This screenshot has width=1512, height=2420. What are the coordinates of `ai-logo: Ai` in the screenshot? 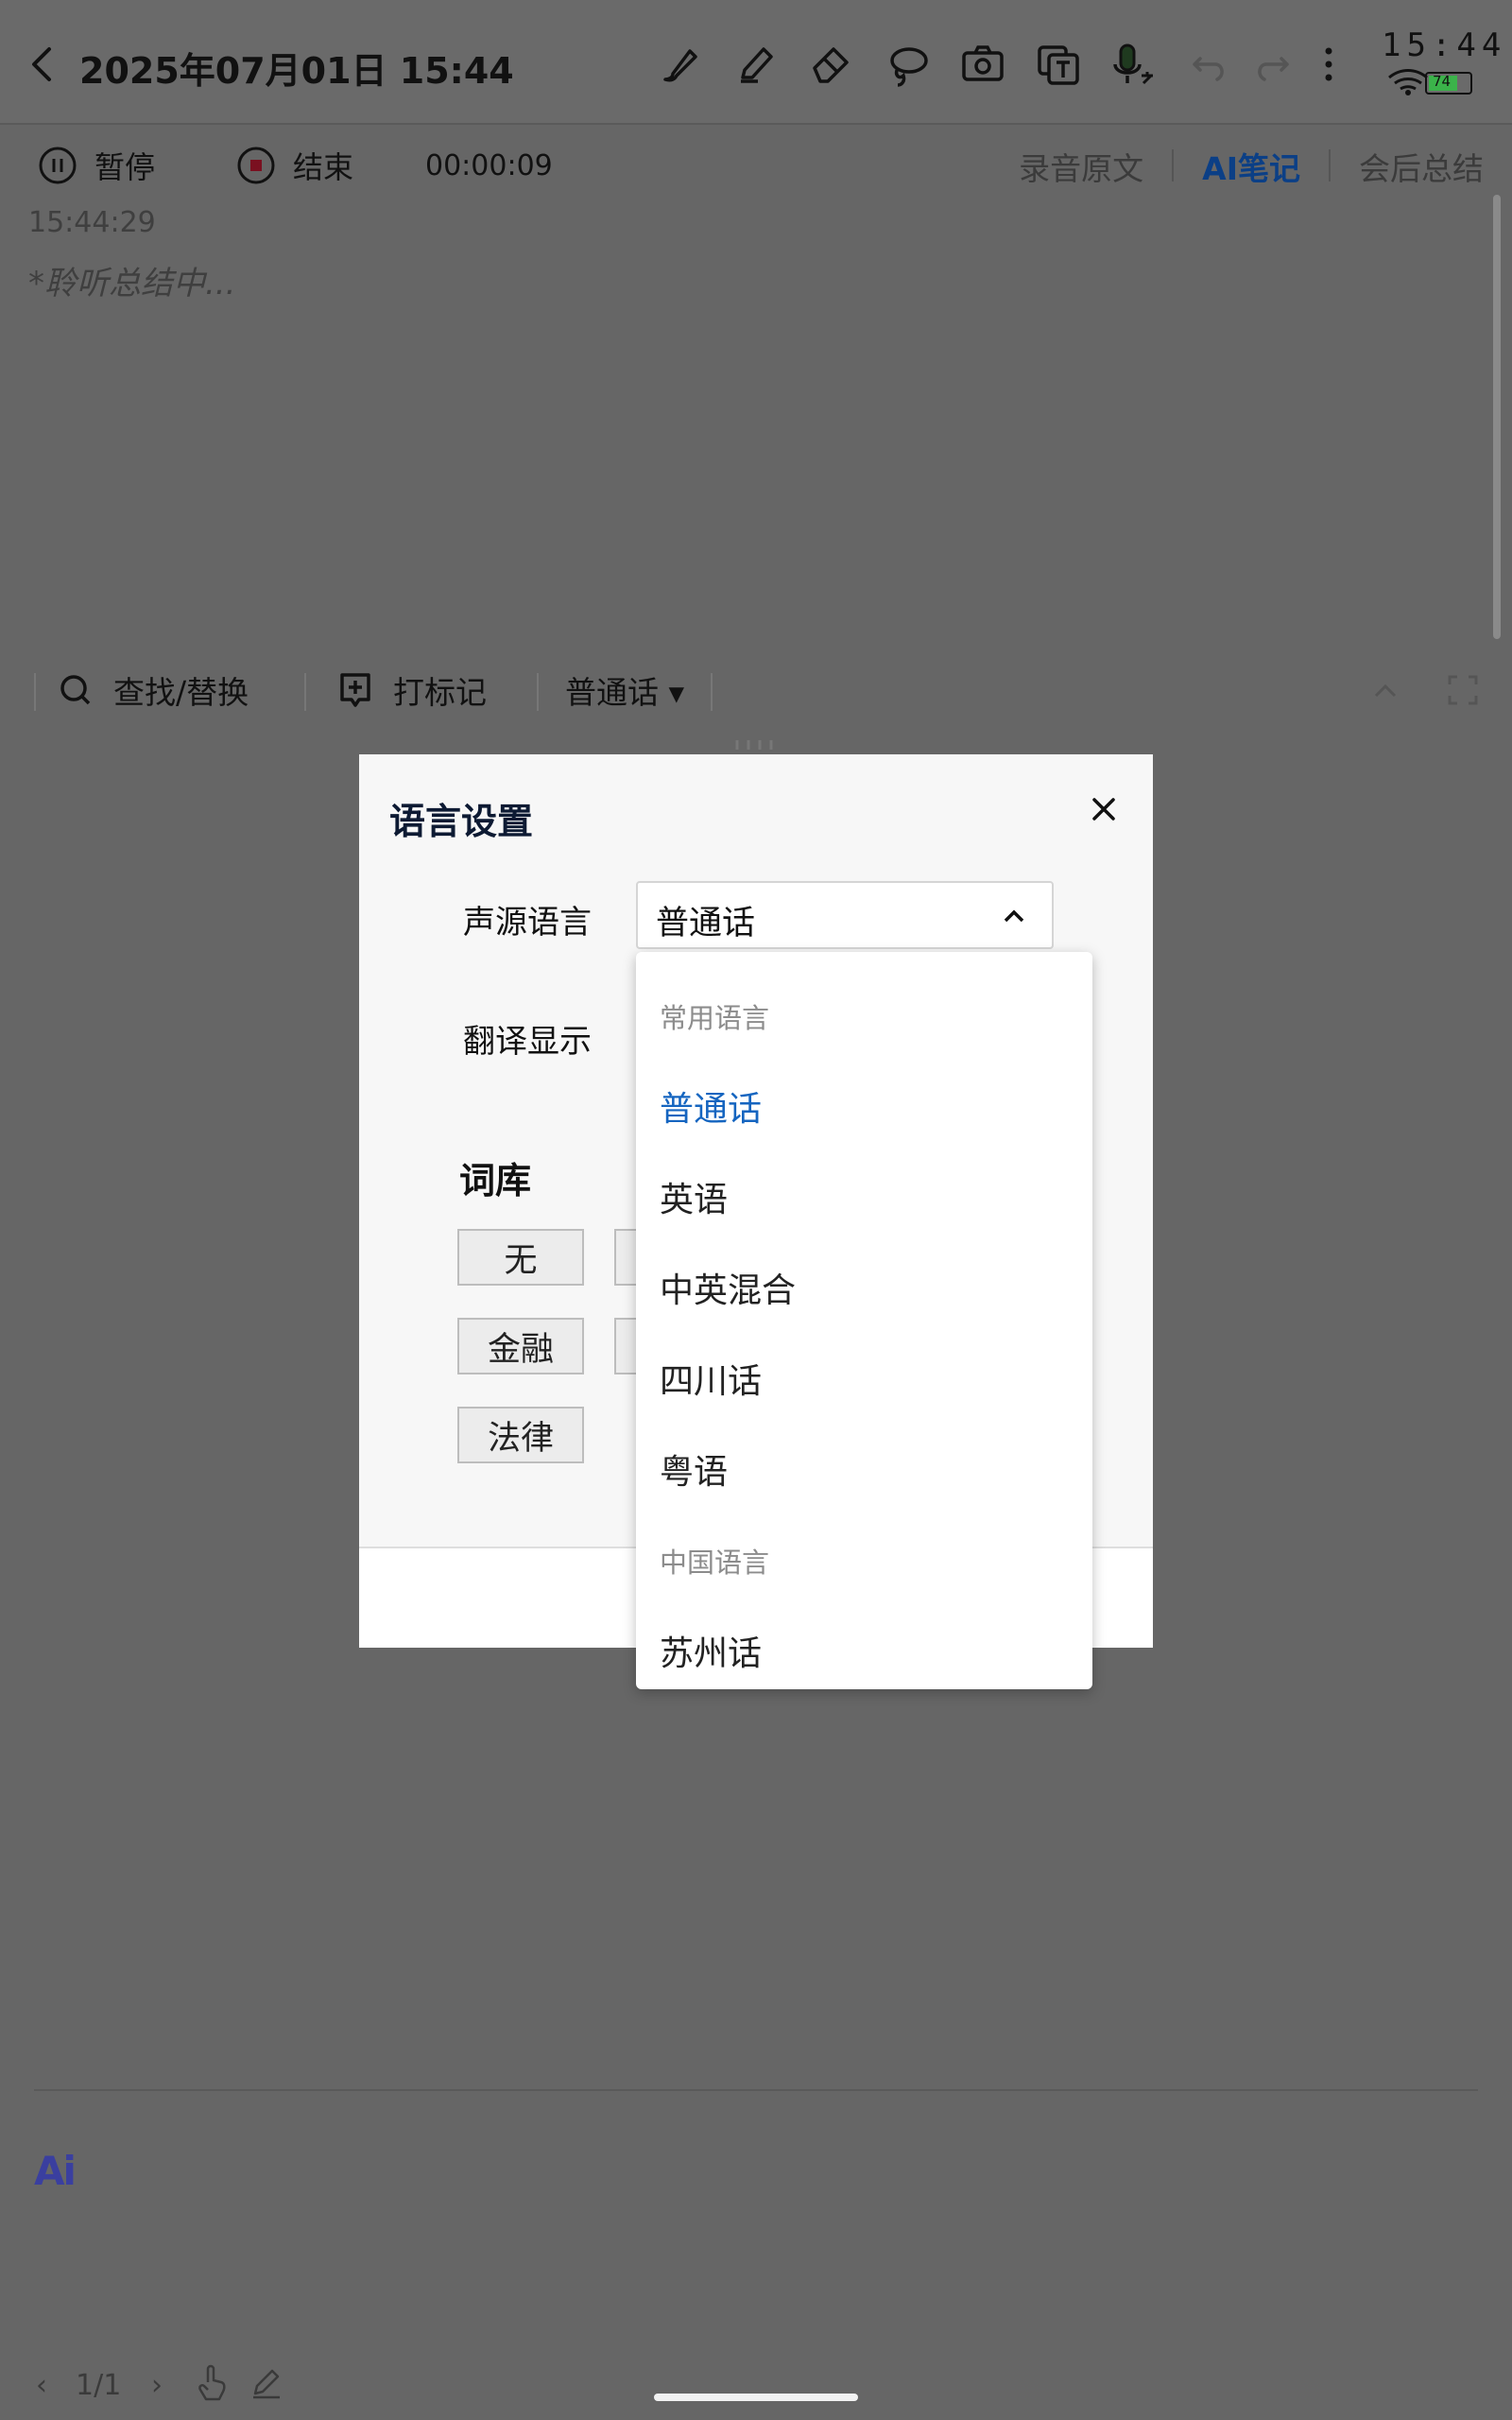 It's located at (55, 2171).